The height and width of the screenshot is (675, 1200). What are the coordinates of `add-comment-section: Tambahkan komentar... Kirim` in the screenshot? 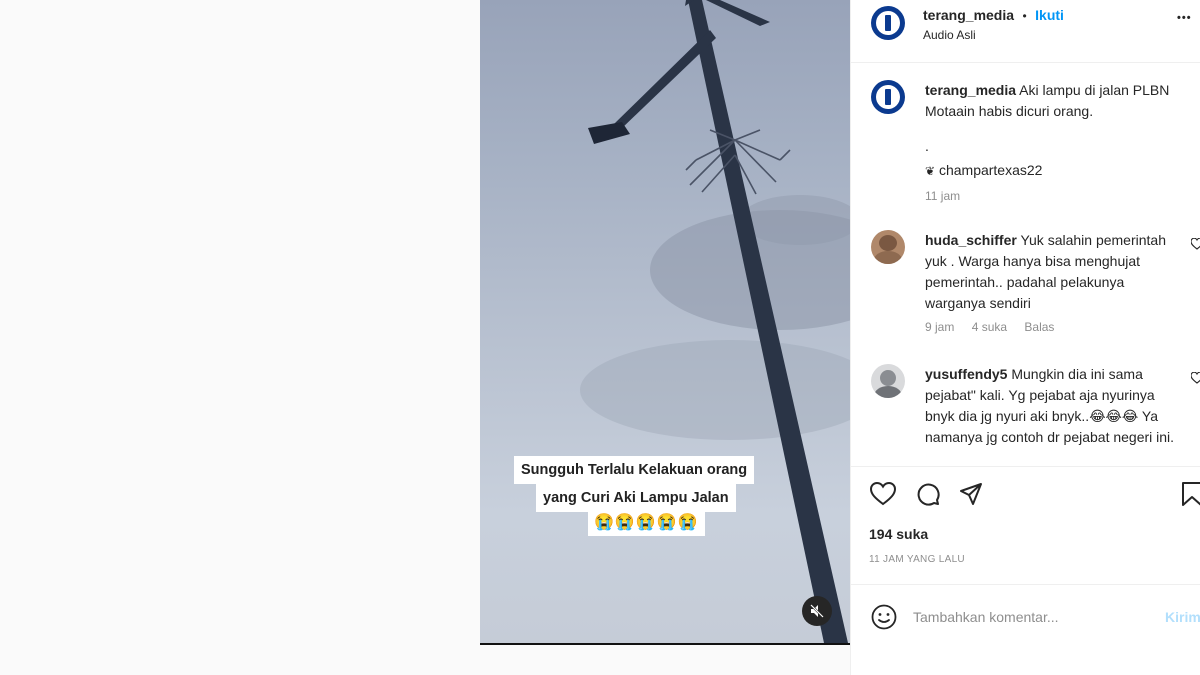 It's located at (1025, 616).